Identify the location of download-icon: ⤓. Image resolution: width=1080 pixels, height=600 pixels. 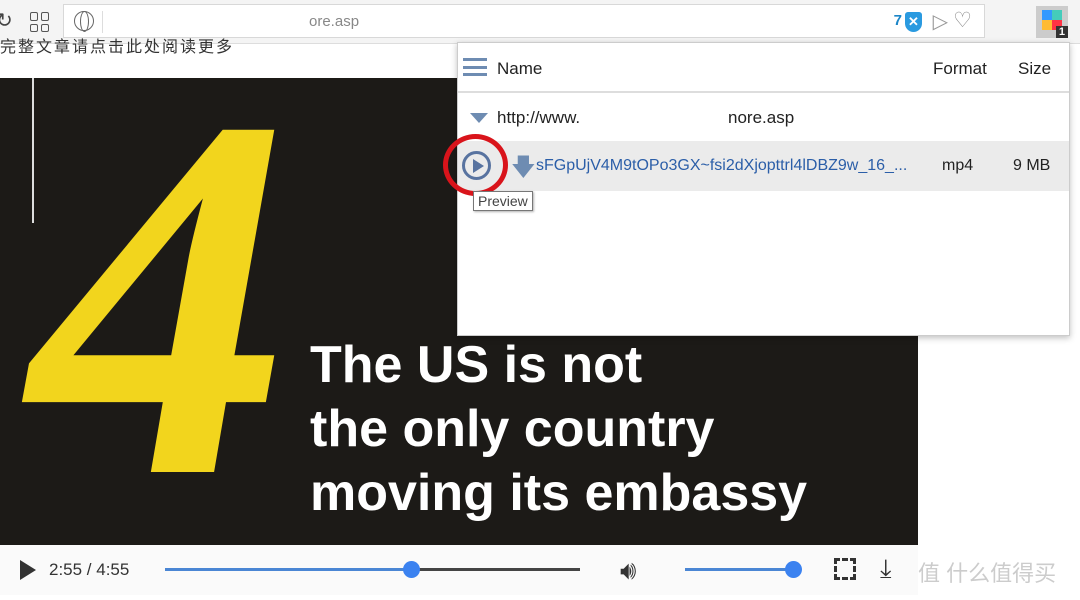
(886, 569).